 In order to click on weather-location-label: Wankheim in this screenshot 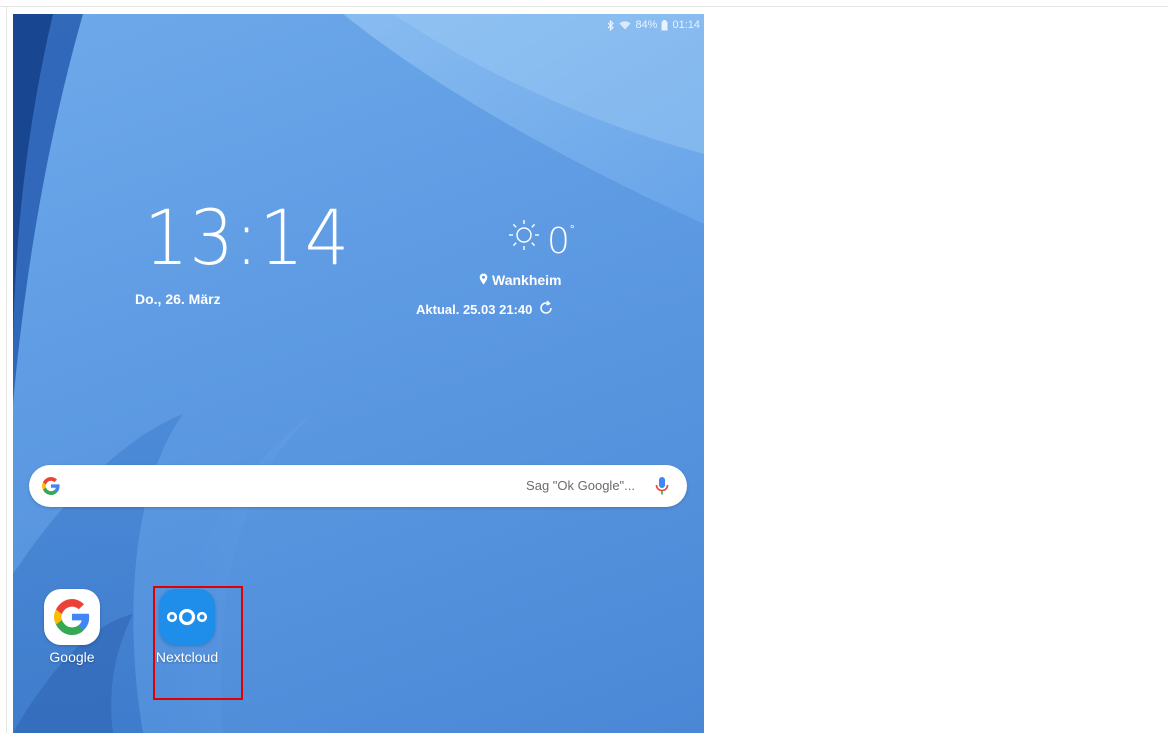, I will do `click(527, 280)`.